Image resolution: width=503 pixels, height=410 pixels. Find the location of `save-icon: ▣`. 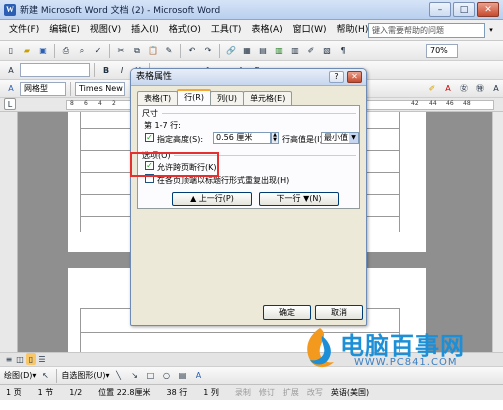

save-icon: ▣ is located at coordinates (43, 51).